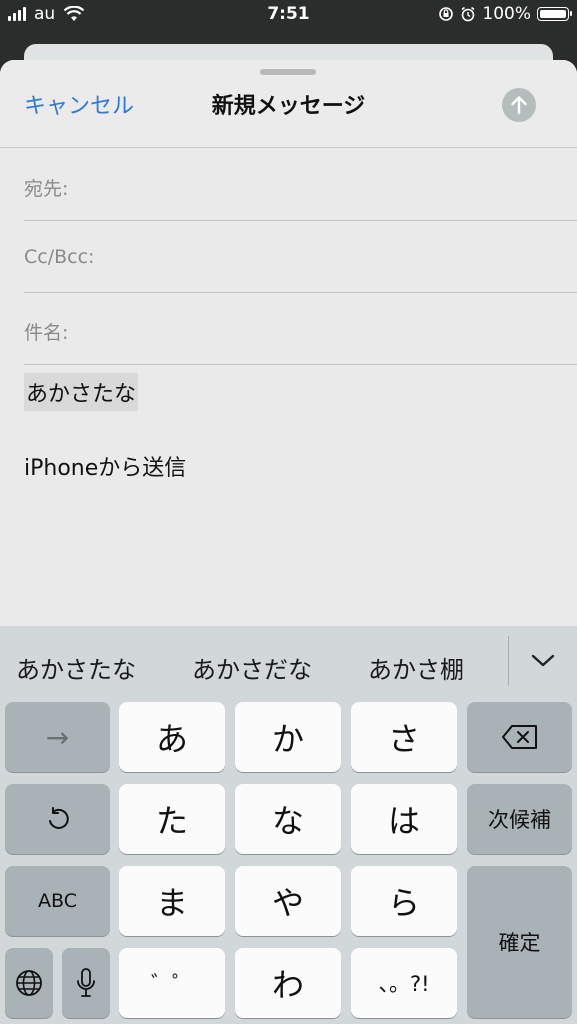  I want to click on key-label: ゛゜, so click(172, 984).